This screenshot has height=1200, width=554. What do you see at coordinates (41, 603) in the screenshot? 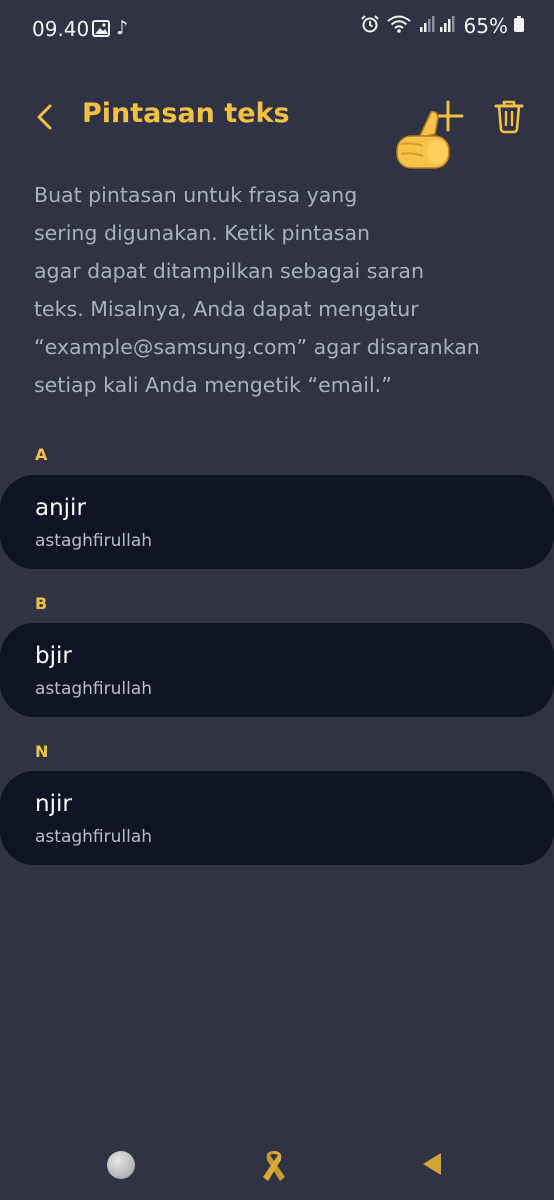
I see `section-header-b: B` at bounding box center [41, 603].